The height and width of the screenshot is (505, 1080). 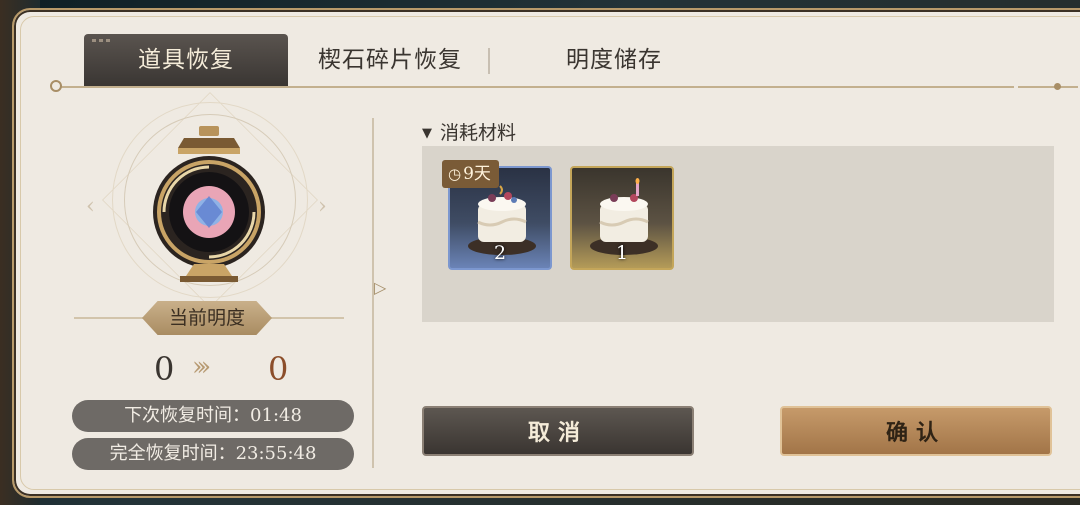 I want to click on materials-title: ▼ 消耗材料, so click(x=469, y=131).